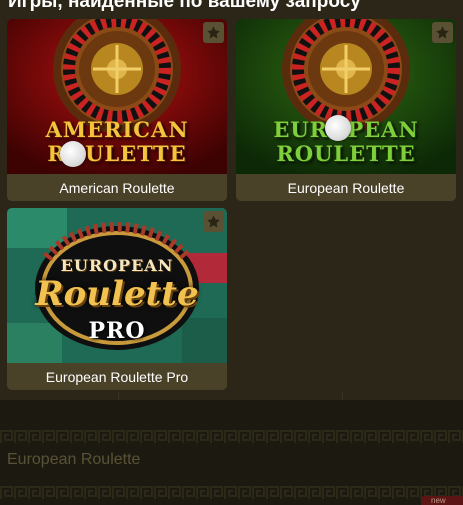 The image size is (463, 505). I want to click on art-title-line-2: Roulette, so click(117, 294).